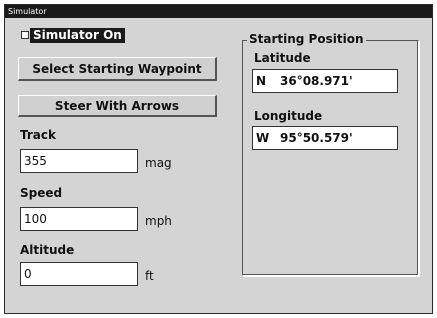 This screenshot has width=437, height=318. What do you see at coordinates (47, 250) in the screenshot?
I see `altitude-label: Altitude` at bounding box center [47, 250].